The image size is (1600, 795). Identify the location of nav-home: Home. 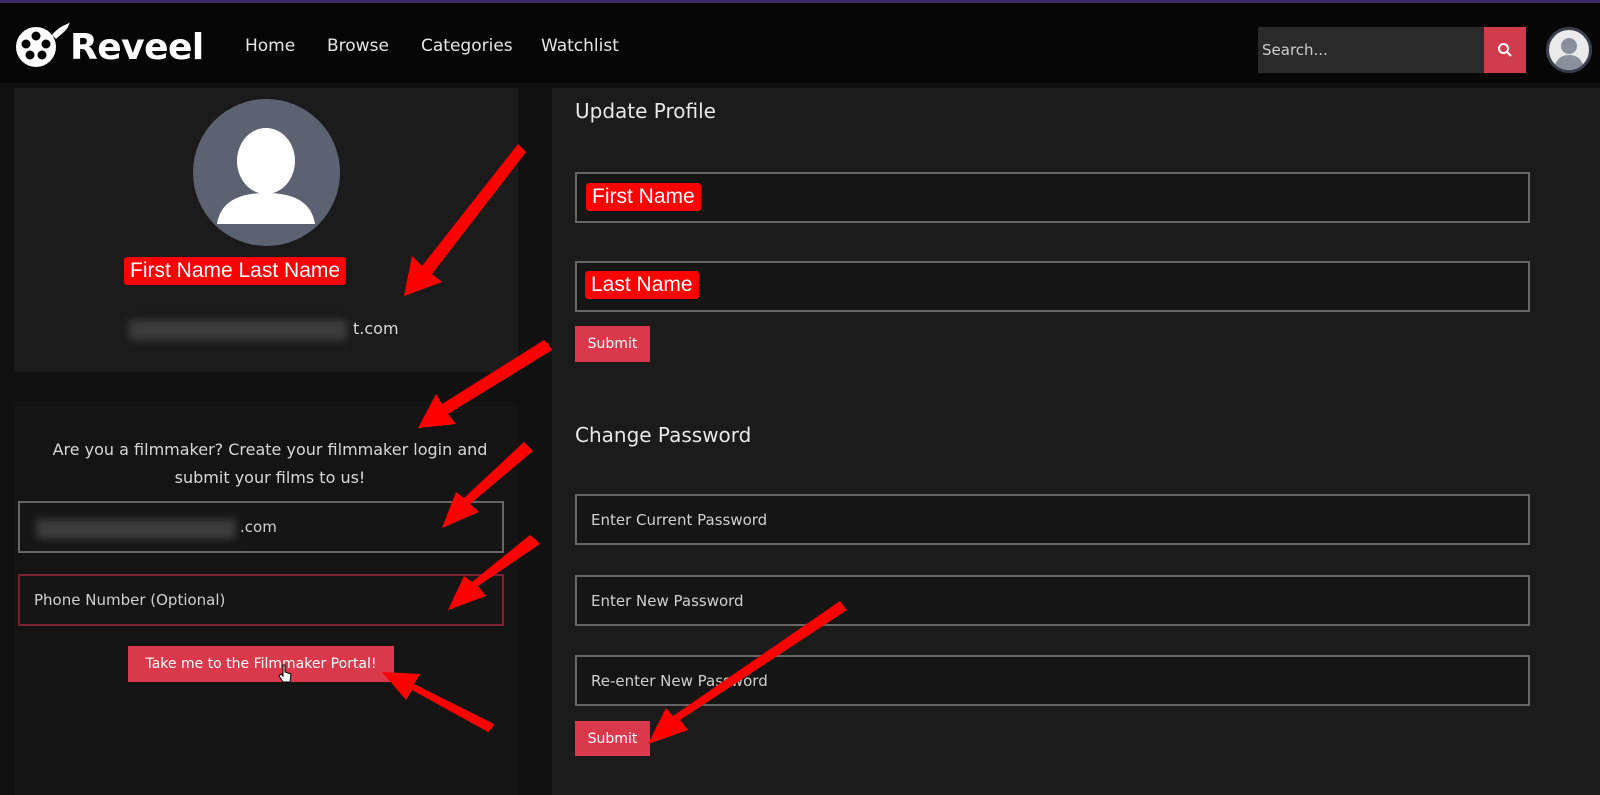
(270, 46).